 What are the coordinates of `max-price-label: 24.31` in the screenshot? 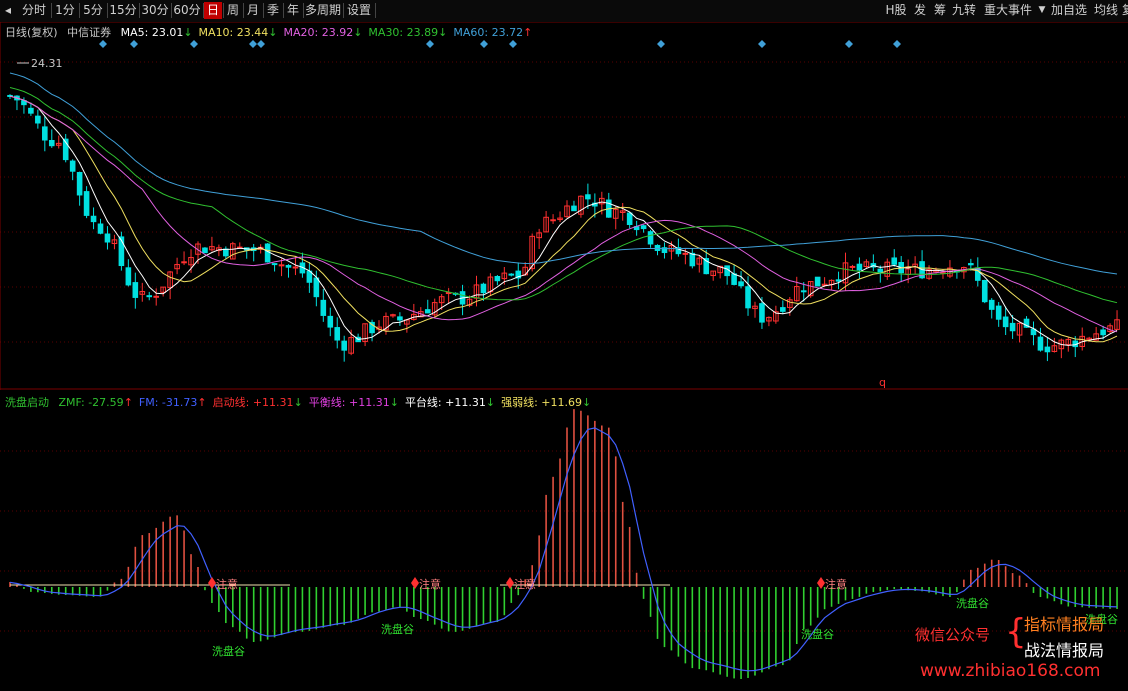 It's located at (47, 63).